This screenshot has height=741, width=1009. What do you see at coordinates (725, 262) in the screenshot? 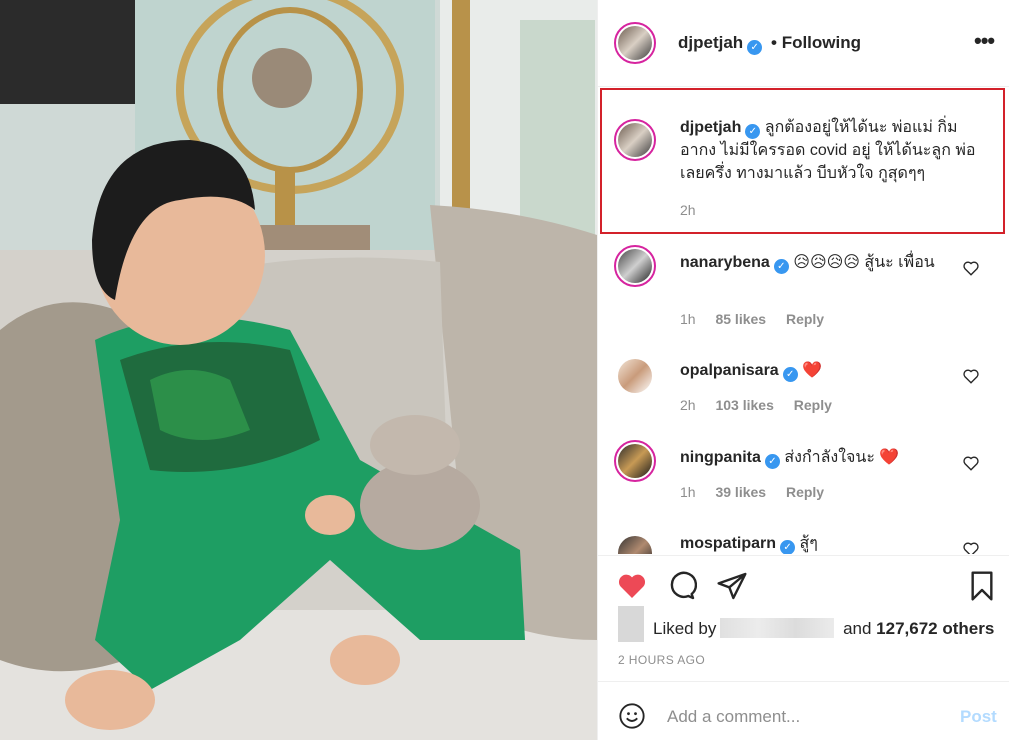
I see `comment-username: nanarybena` at bounding box center [725, 262].